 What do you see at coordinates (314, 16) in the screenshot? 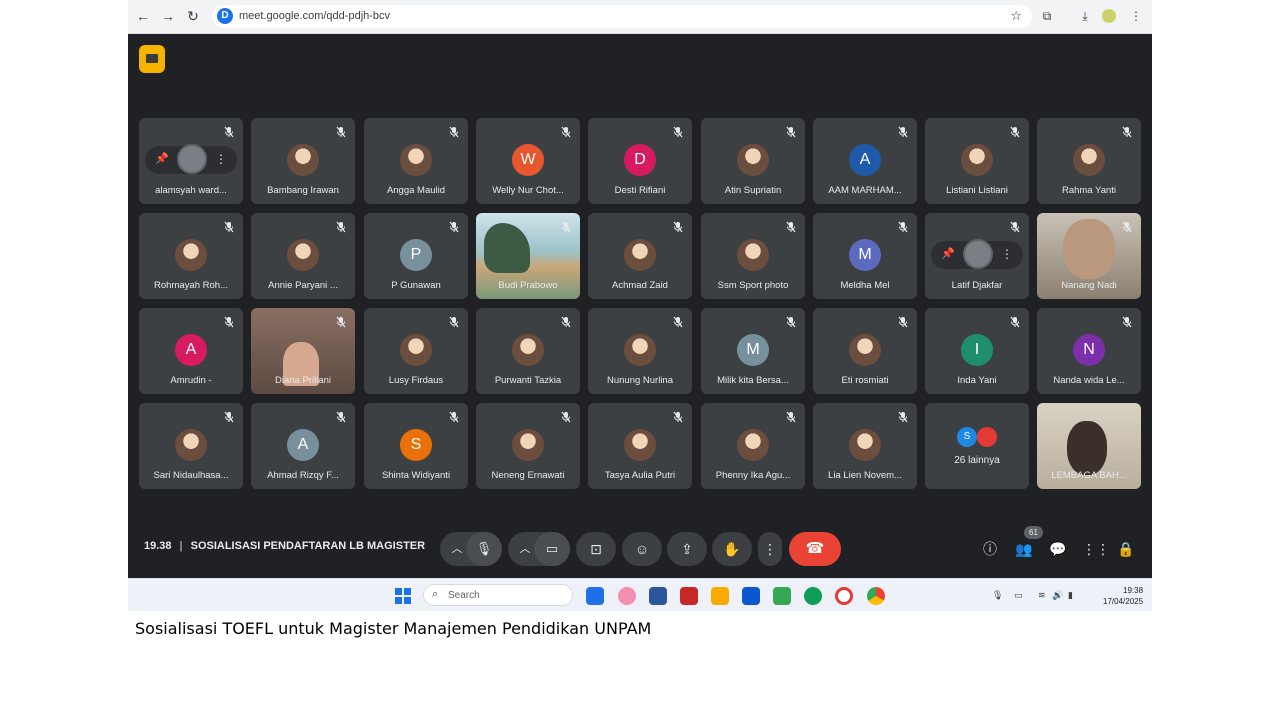
I see `url-text: meet.google.com/qdd-pdjh-bcv` at bounding box center [314, 16].